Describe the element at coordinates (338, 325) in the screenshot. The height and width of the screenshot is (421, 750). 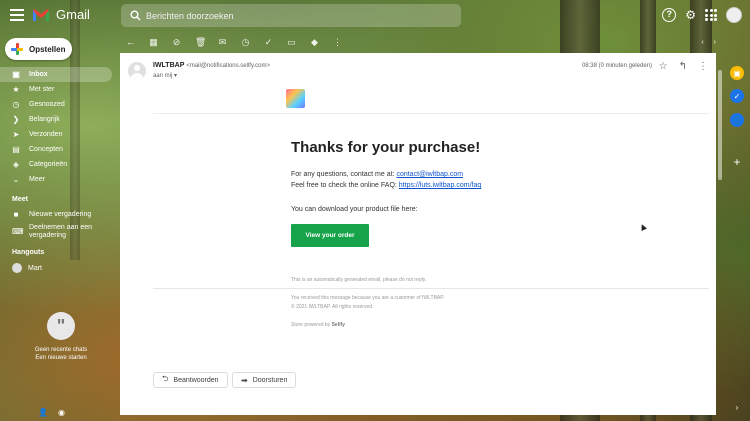
I see `sellfy-link: Sellfy` at that location.